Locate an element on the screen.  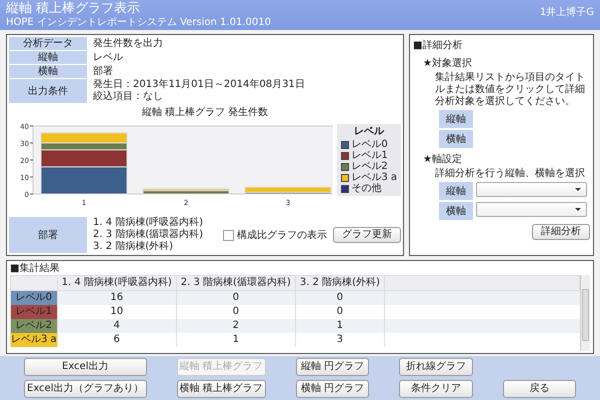
section-heading: ★対象選択 is located at coordinates (447, 63).